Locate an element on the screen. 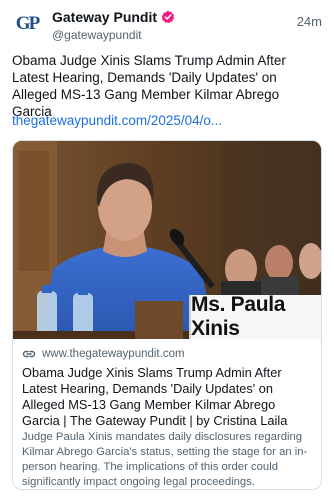 This screenshot has width=334, height=500. placard-text: Ms. Paula Xinis is located at coordinates (238, 316).